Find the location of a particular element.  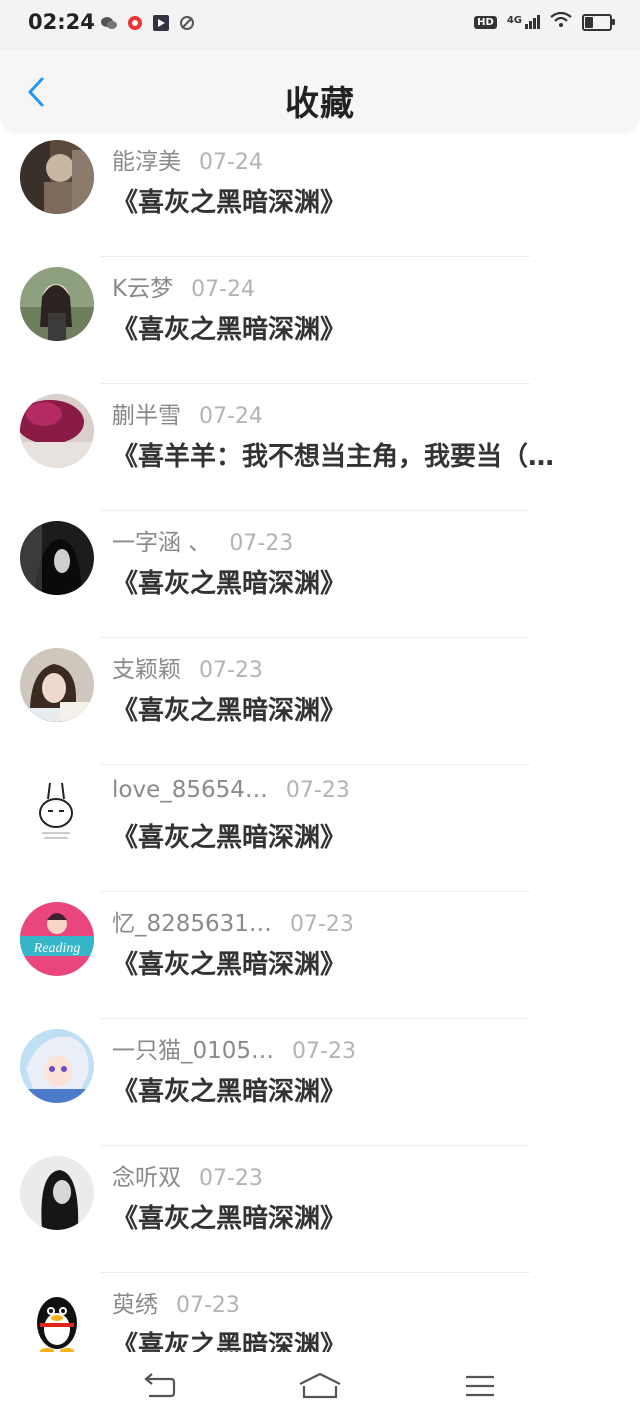

network-type: 4G is located at coordinates (514, 20).